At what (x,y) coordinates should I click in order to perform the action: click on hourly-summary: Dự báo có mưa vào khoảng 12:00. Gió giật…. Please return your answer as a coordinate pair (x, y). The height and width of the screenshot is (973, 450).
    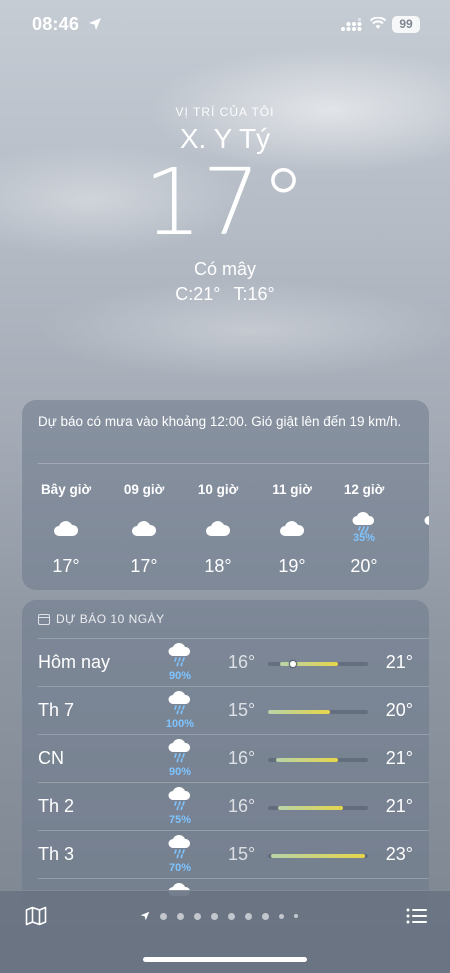
    Looking at the image, I should click on (220, 421).